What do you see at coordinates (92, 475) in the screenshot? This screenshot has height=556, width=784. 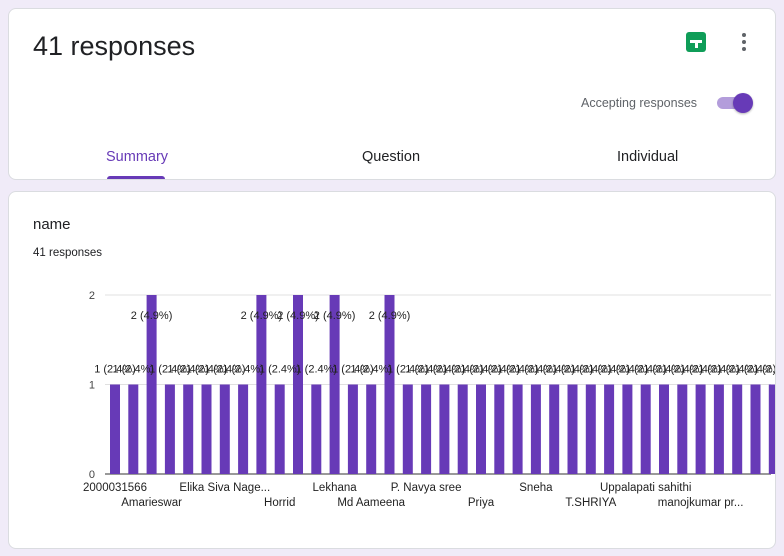 I see `y-tick-label: 0` at bounding box center [92, 475].